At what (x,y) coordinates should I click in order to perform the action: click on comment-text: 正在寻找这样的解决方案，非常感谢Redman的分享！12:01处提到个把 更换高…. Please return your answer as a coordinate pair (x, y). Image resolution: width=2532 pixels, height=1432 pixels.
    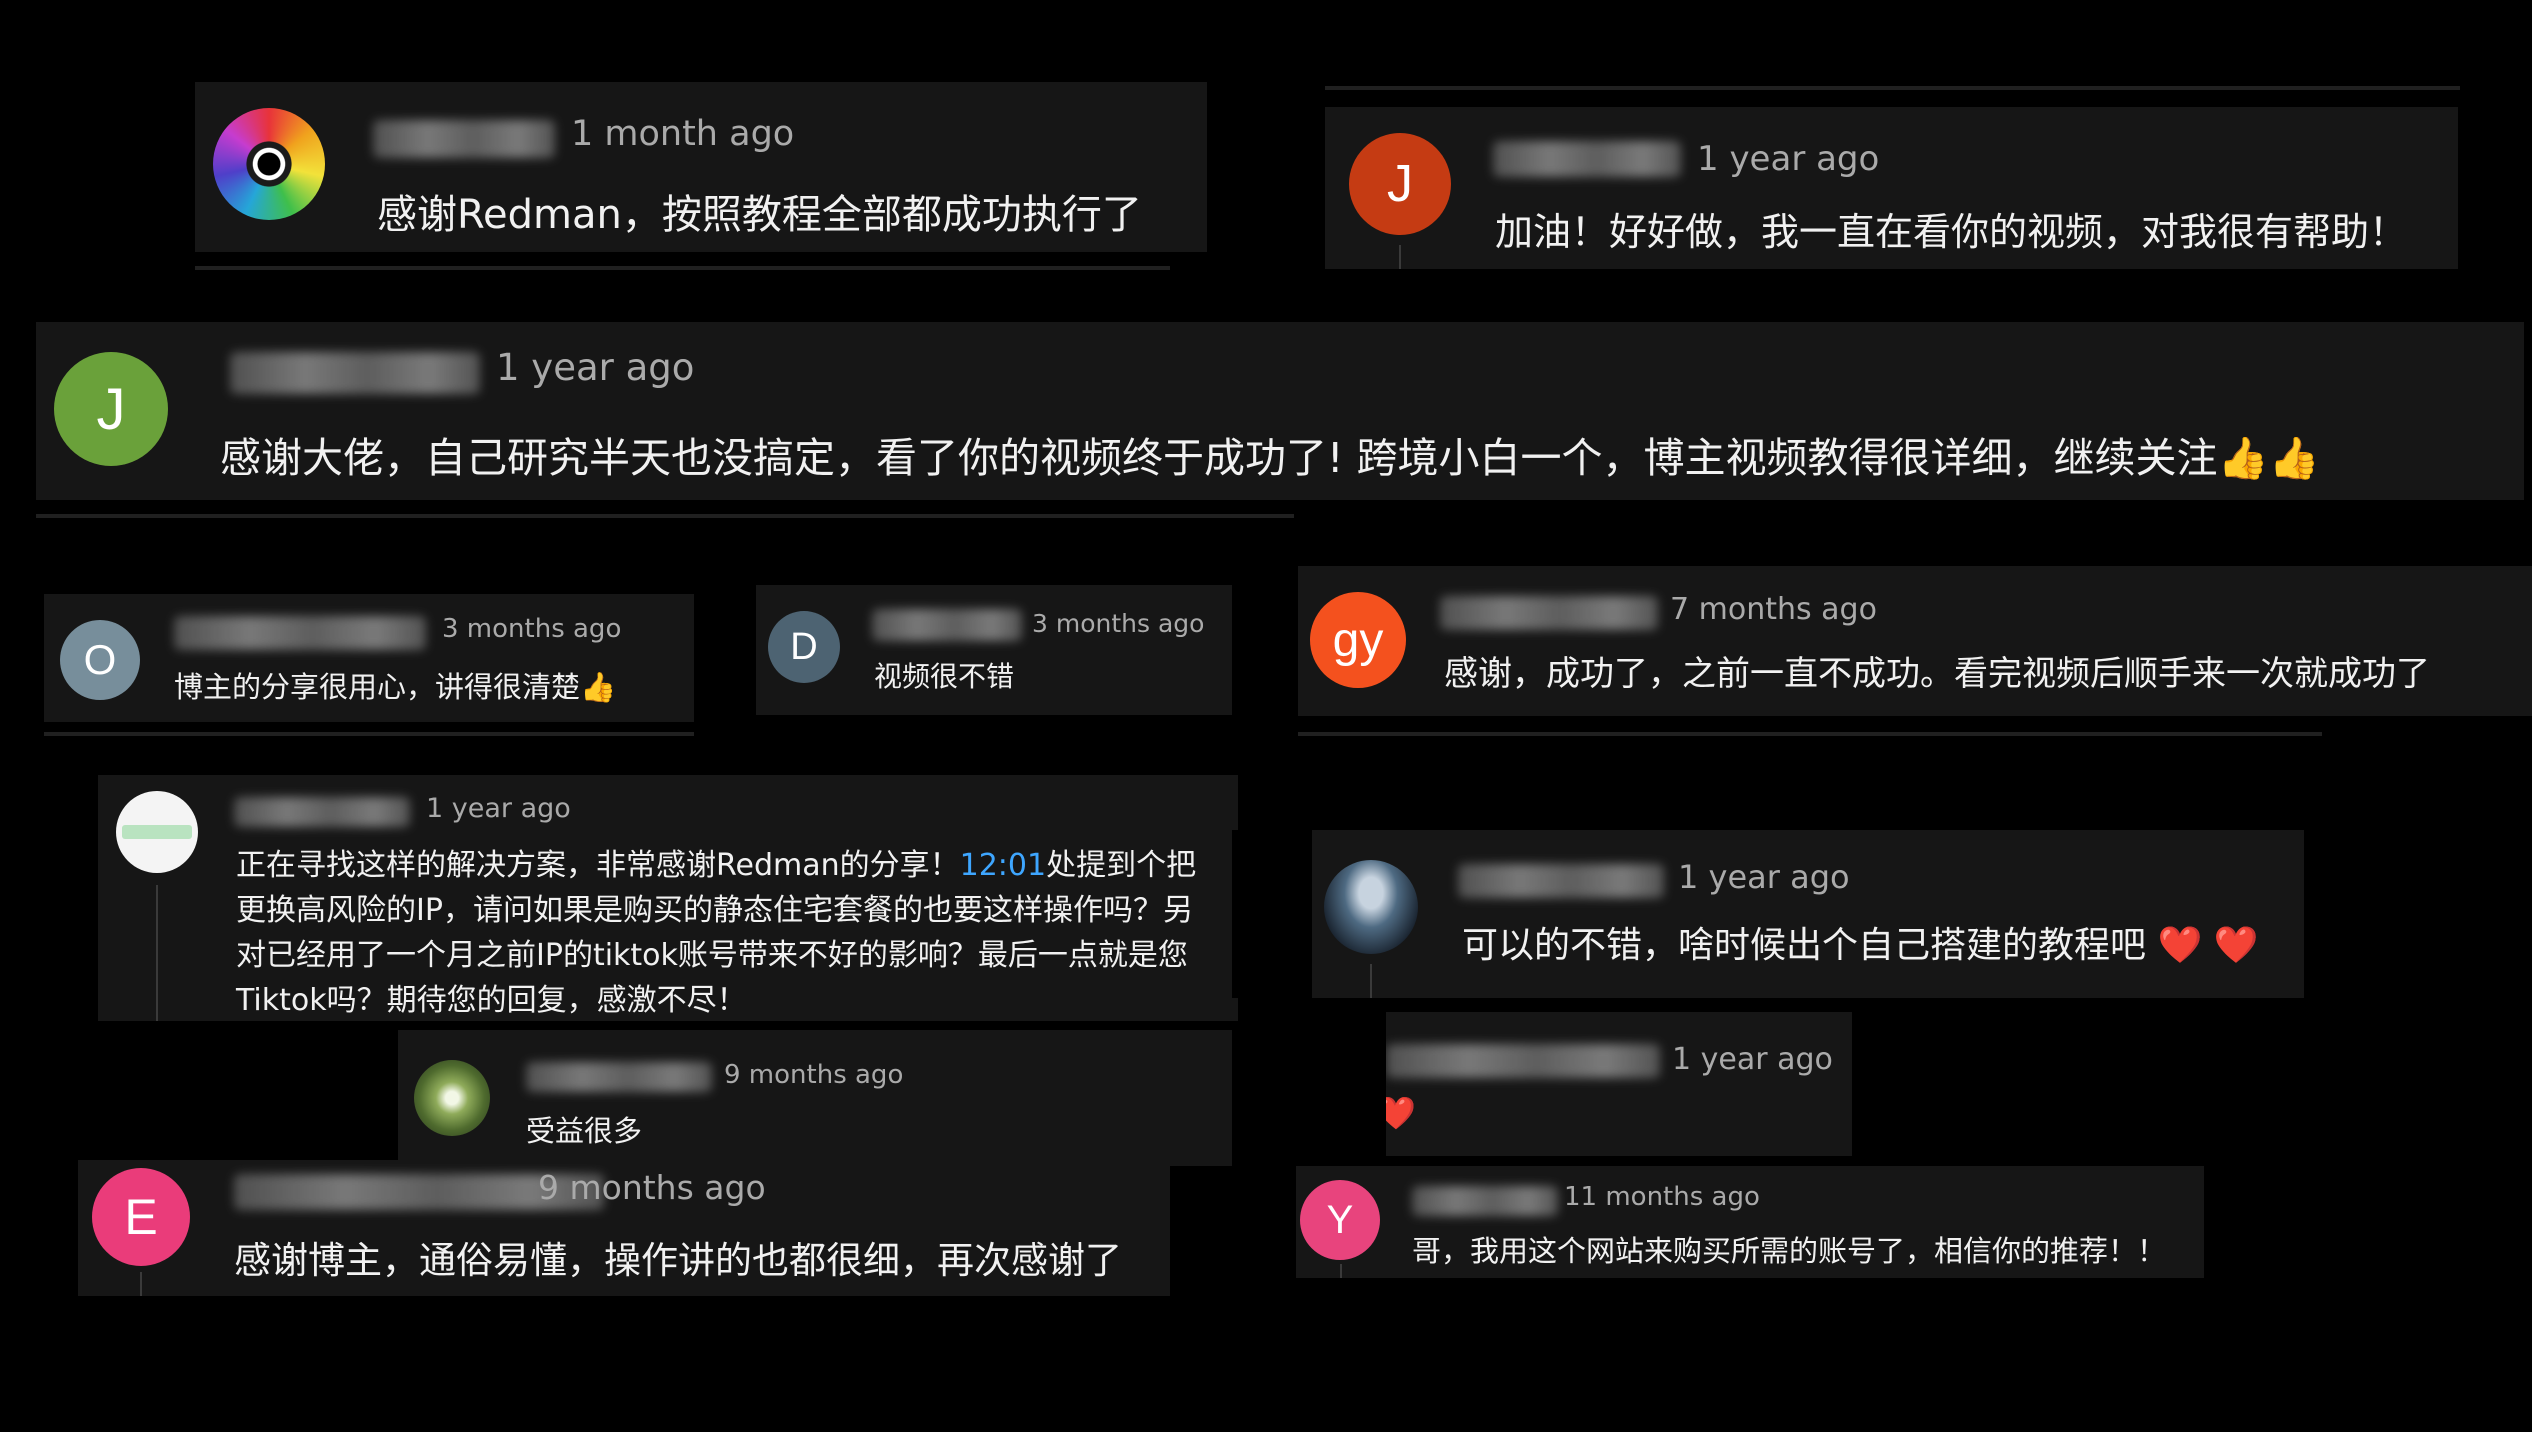
    Looking at the image, I should click on (716, 932).